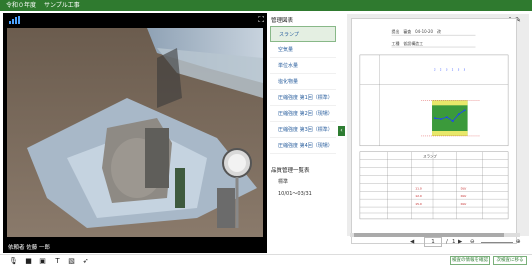  What do you see at coordinates (16, 248) in the screenshot?
I see `caption-label: 依頼者` at bounding box center [16, 248].